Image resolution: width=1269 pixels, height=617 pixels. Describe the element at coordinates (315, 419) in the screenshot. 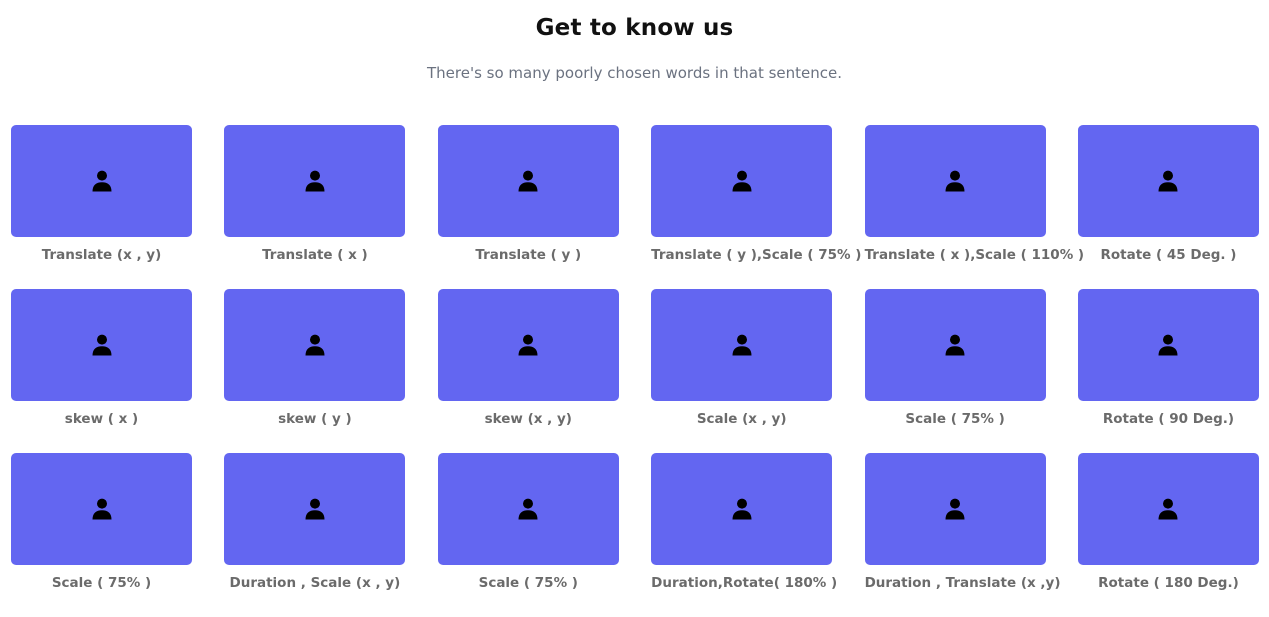

I see `card-label: skew ( y )` at that location.